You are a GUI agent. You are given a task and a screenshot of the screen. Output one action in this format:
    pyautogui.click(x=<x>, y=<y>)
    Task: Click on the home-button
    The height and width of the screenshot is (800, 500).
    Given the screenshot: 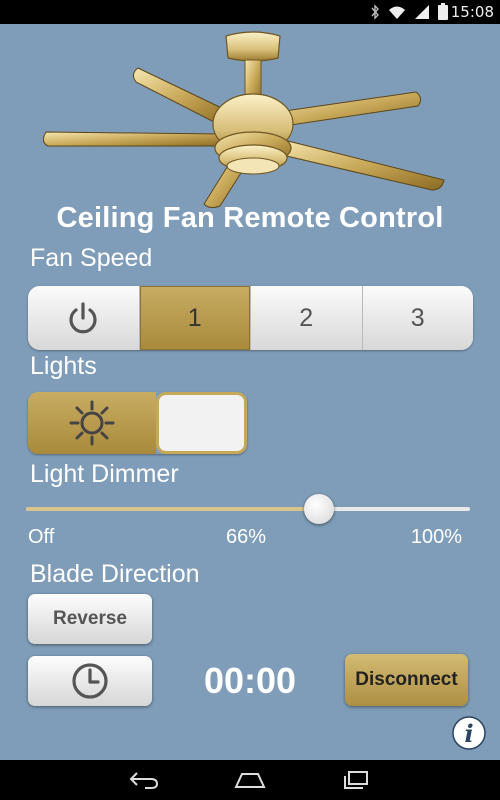 What is the action you would take?
    pyautogui.click(x=250, y=780)
    